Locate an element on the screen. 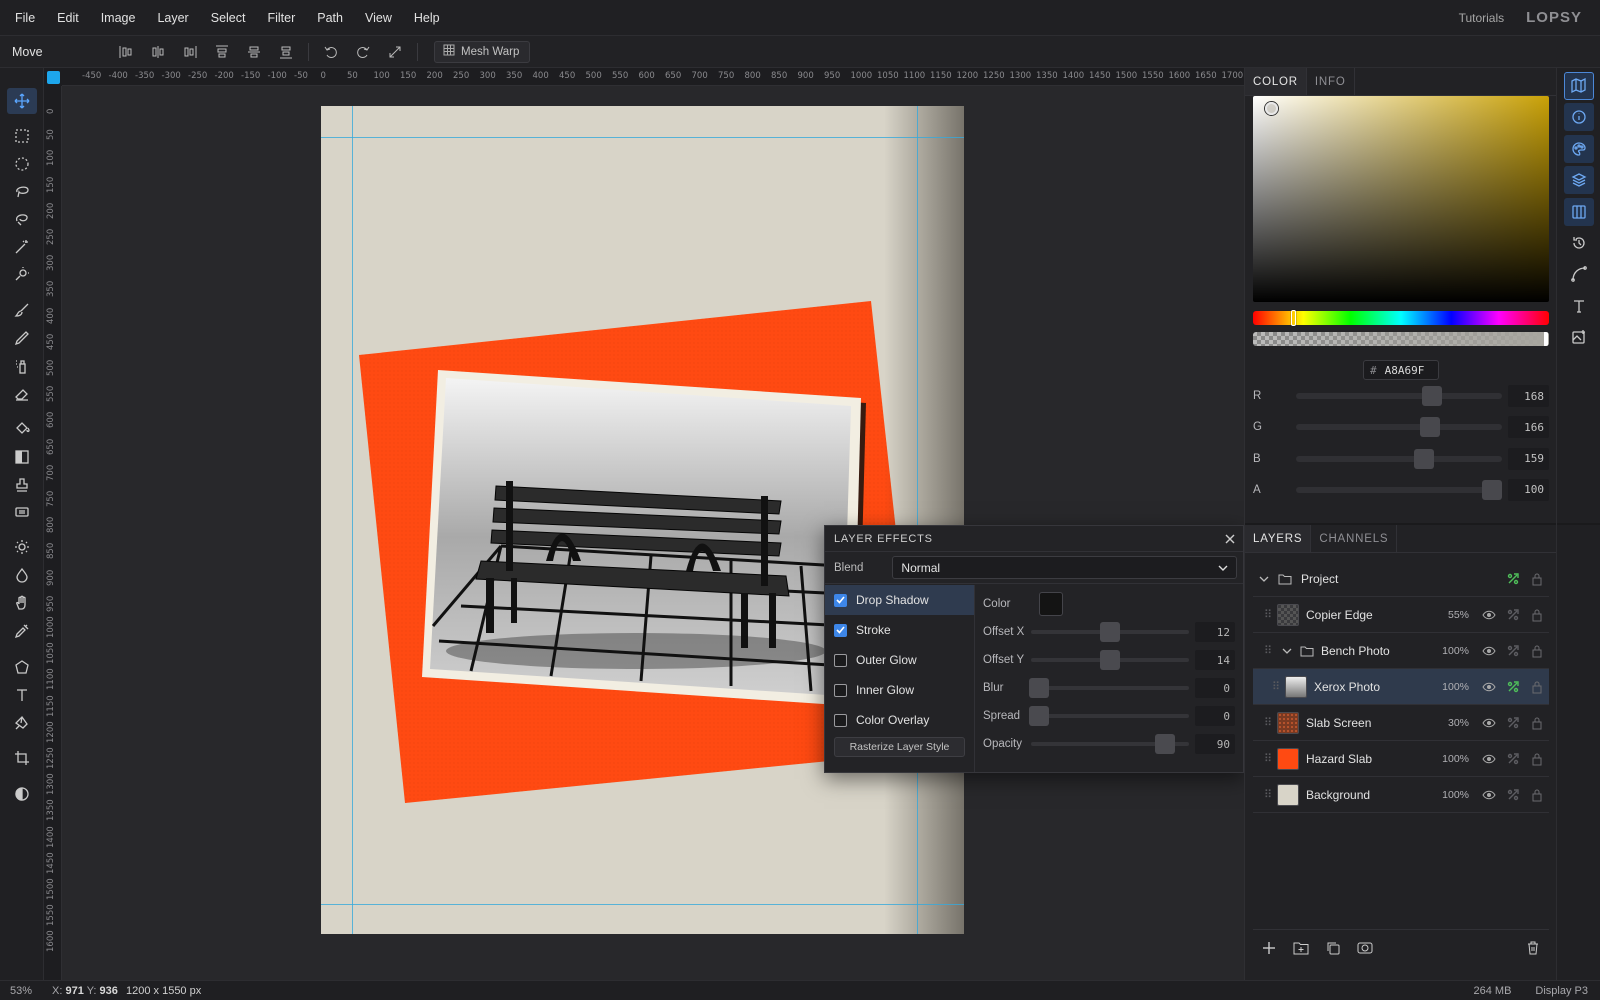 The height and width of the screenshot is (1000, 1600). effect-item-outer-glow: Outer Glow is located at coordinates (899, 660).